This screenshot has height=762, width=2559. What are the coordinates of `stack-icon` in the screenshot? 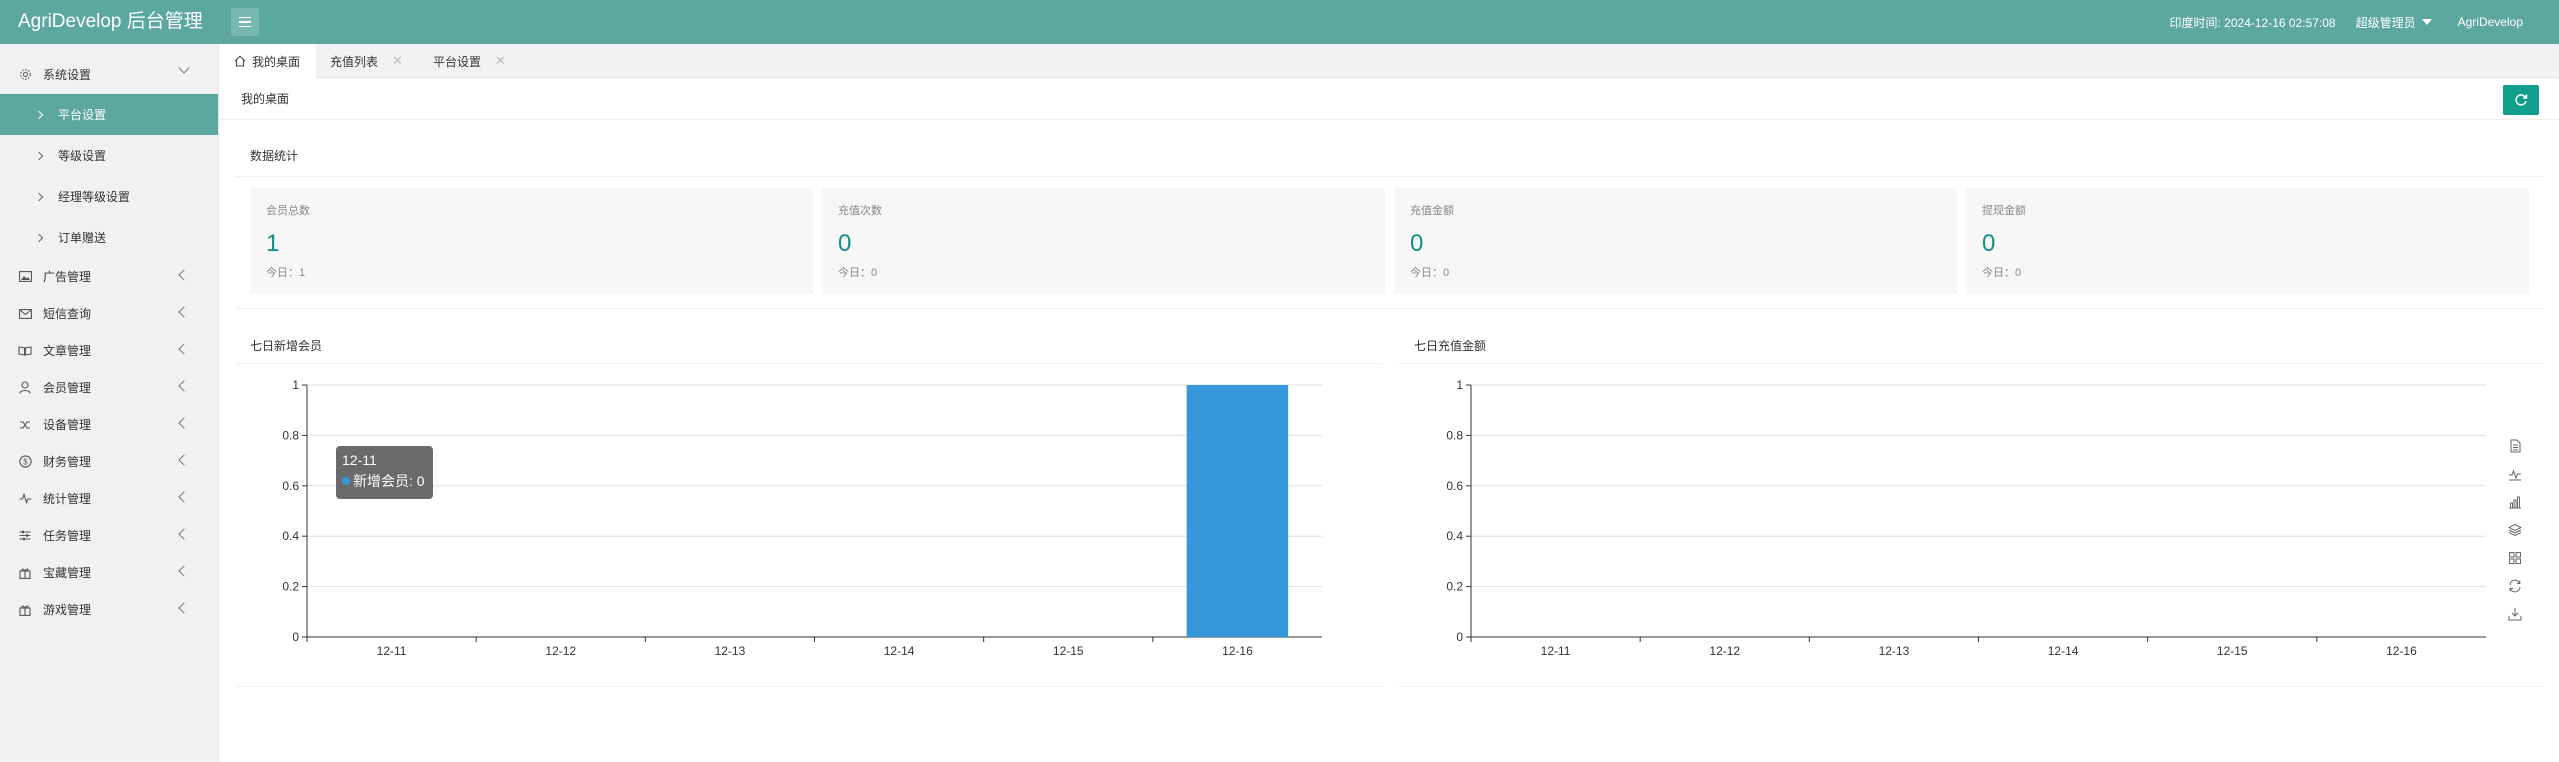 It's located at (2515, 530).